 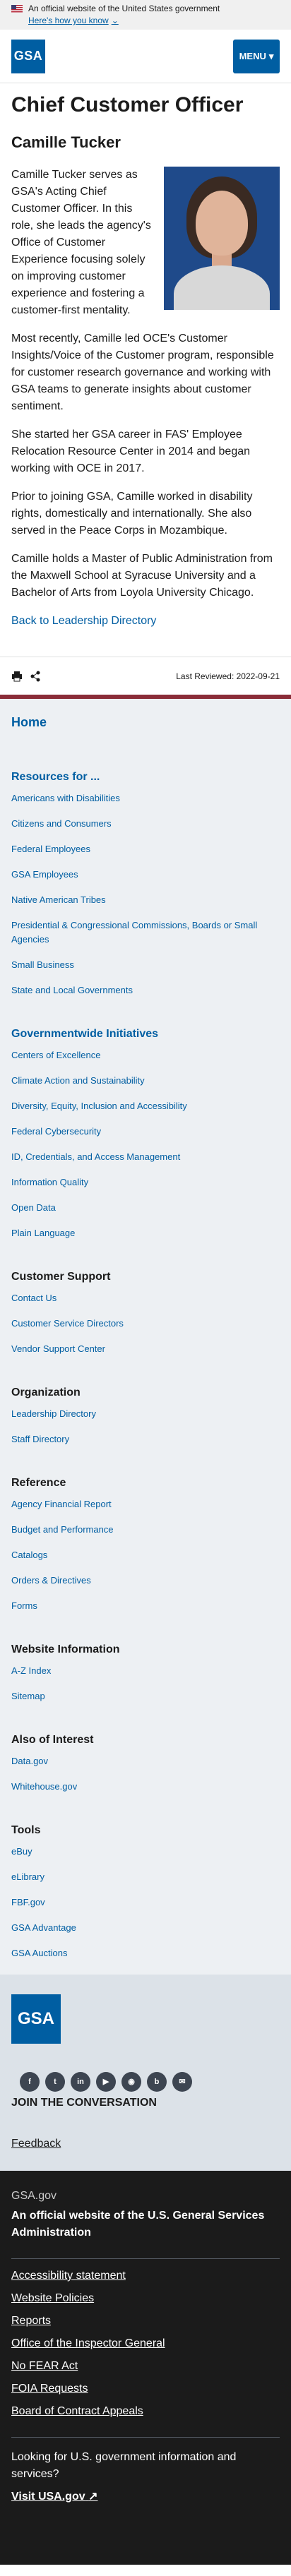 I want to click on footer-home-link: Home, so click(x=145, y=720).